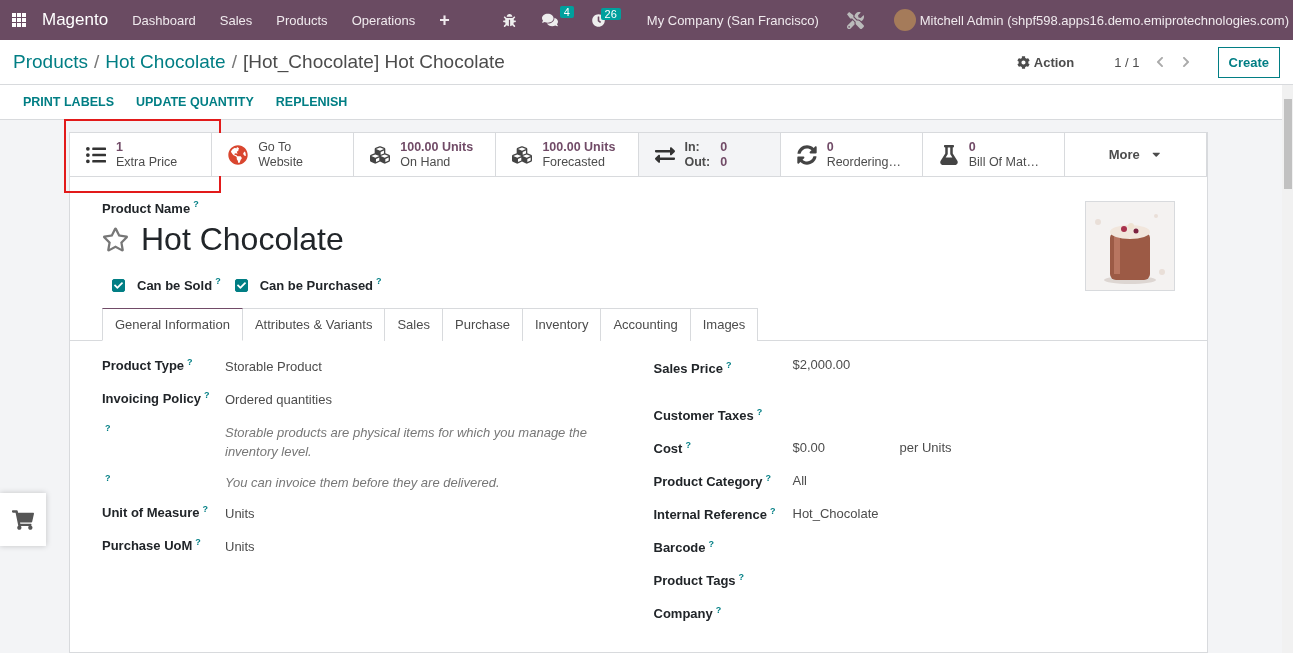  I want to click on bug-icon, so click(509, 20).